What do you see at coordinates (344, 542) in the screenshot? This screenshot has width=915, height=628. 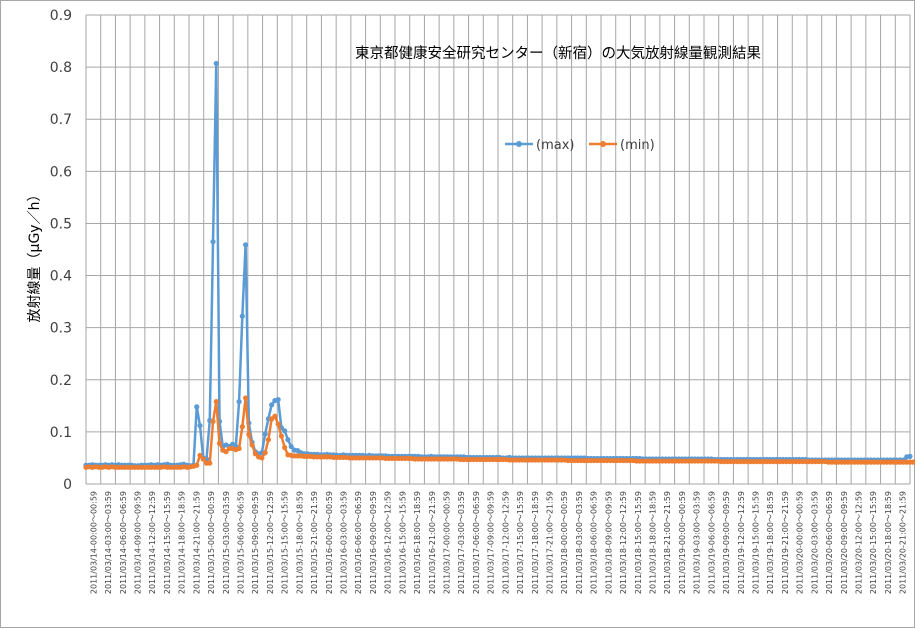 I see `x-tick-label: 2011/03/16-03:00～03:59` at bounding box center [344, 542].